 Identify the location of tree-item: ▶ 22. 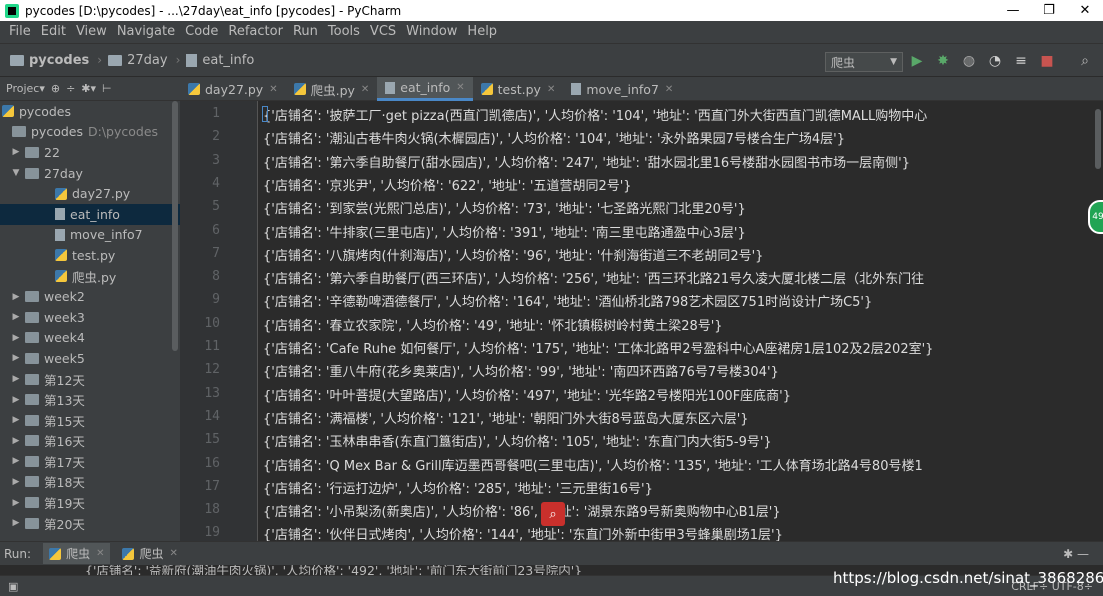
(90, 152).